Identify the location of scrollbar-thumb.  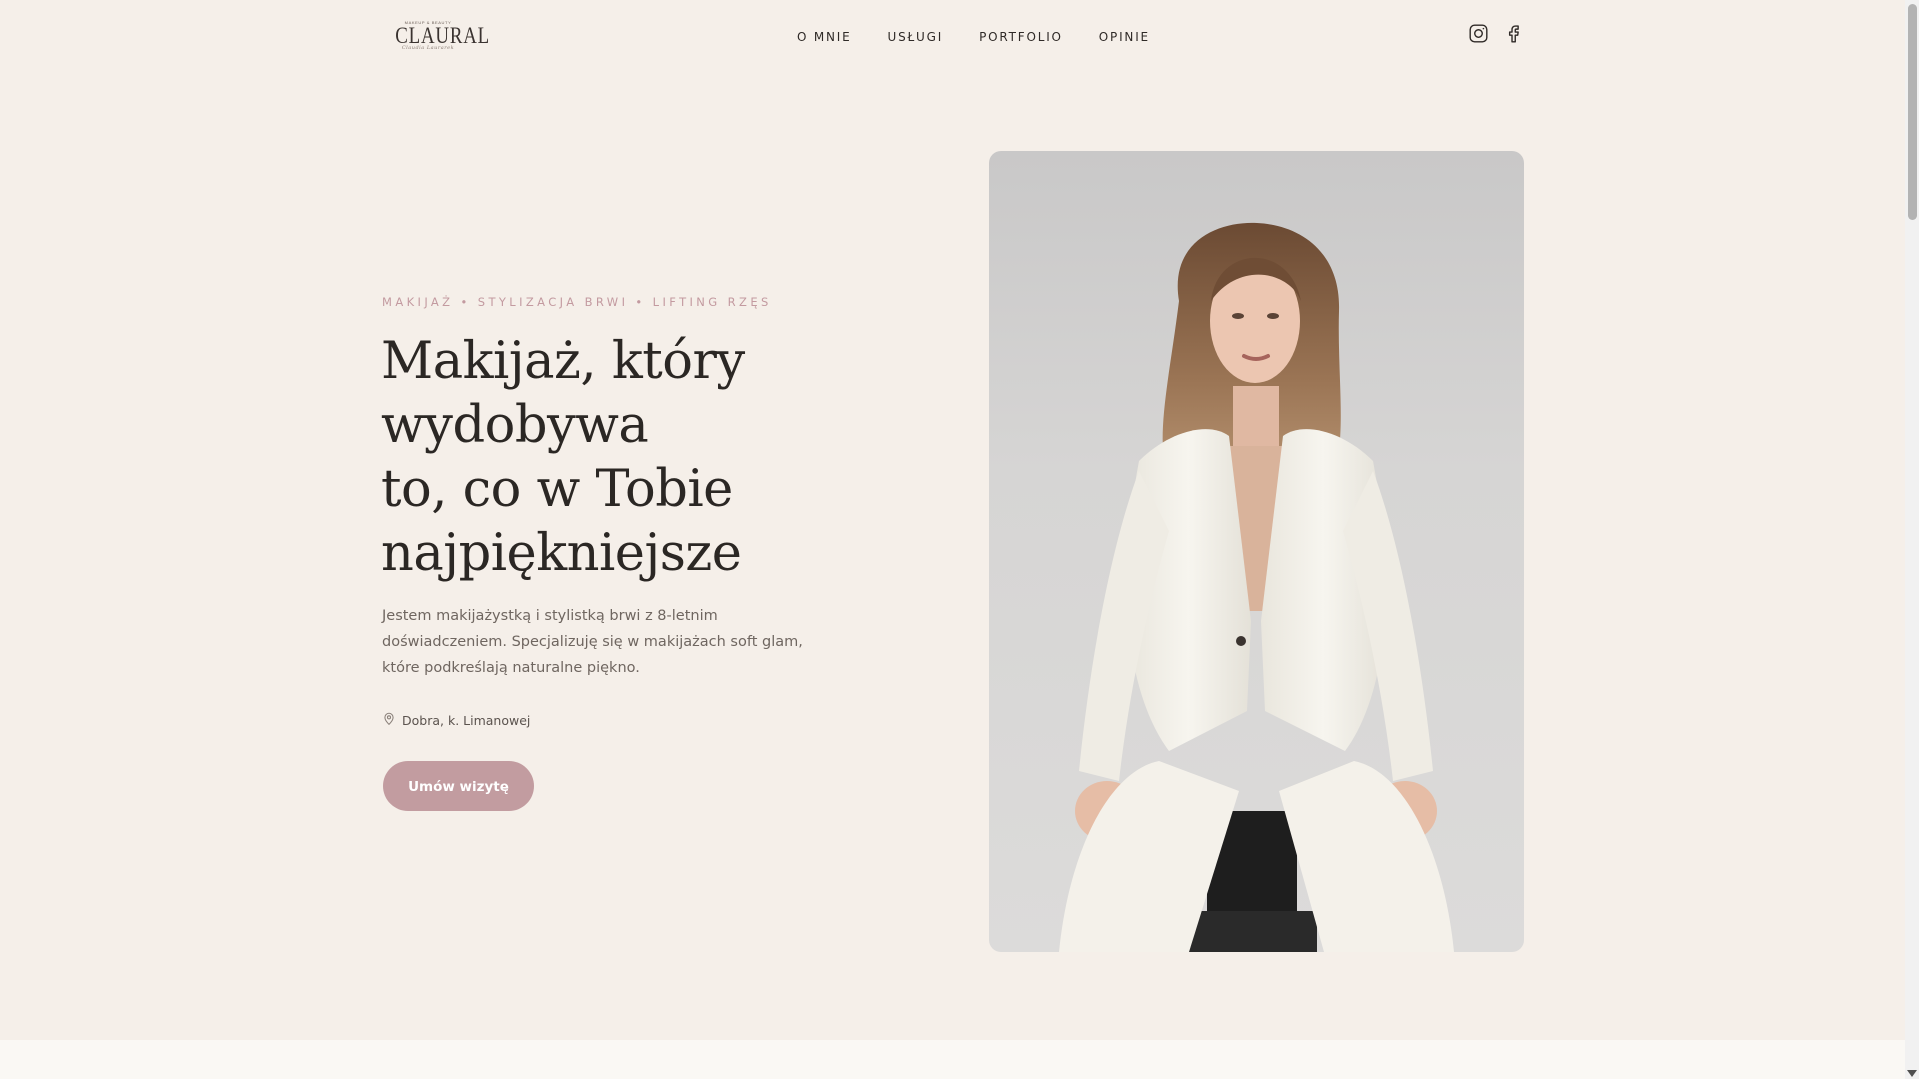
(1912, 112).